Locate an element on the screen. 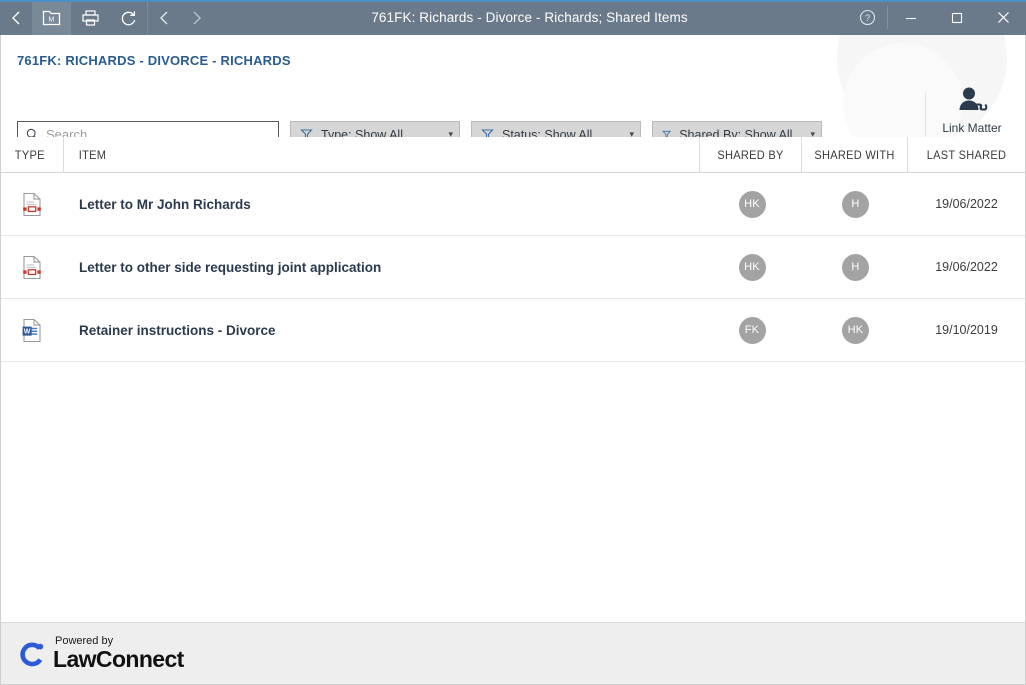 This screenshot has width=1026, height=685. minimize-button is located at coordinates (911, 17).